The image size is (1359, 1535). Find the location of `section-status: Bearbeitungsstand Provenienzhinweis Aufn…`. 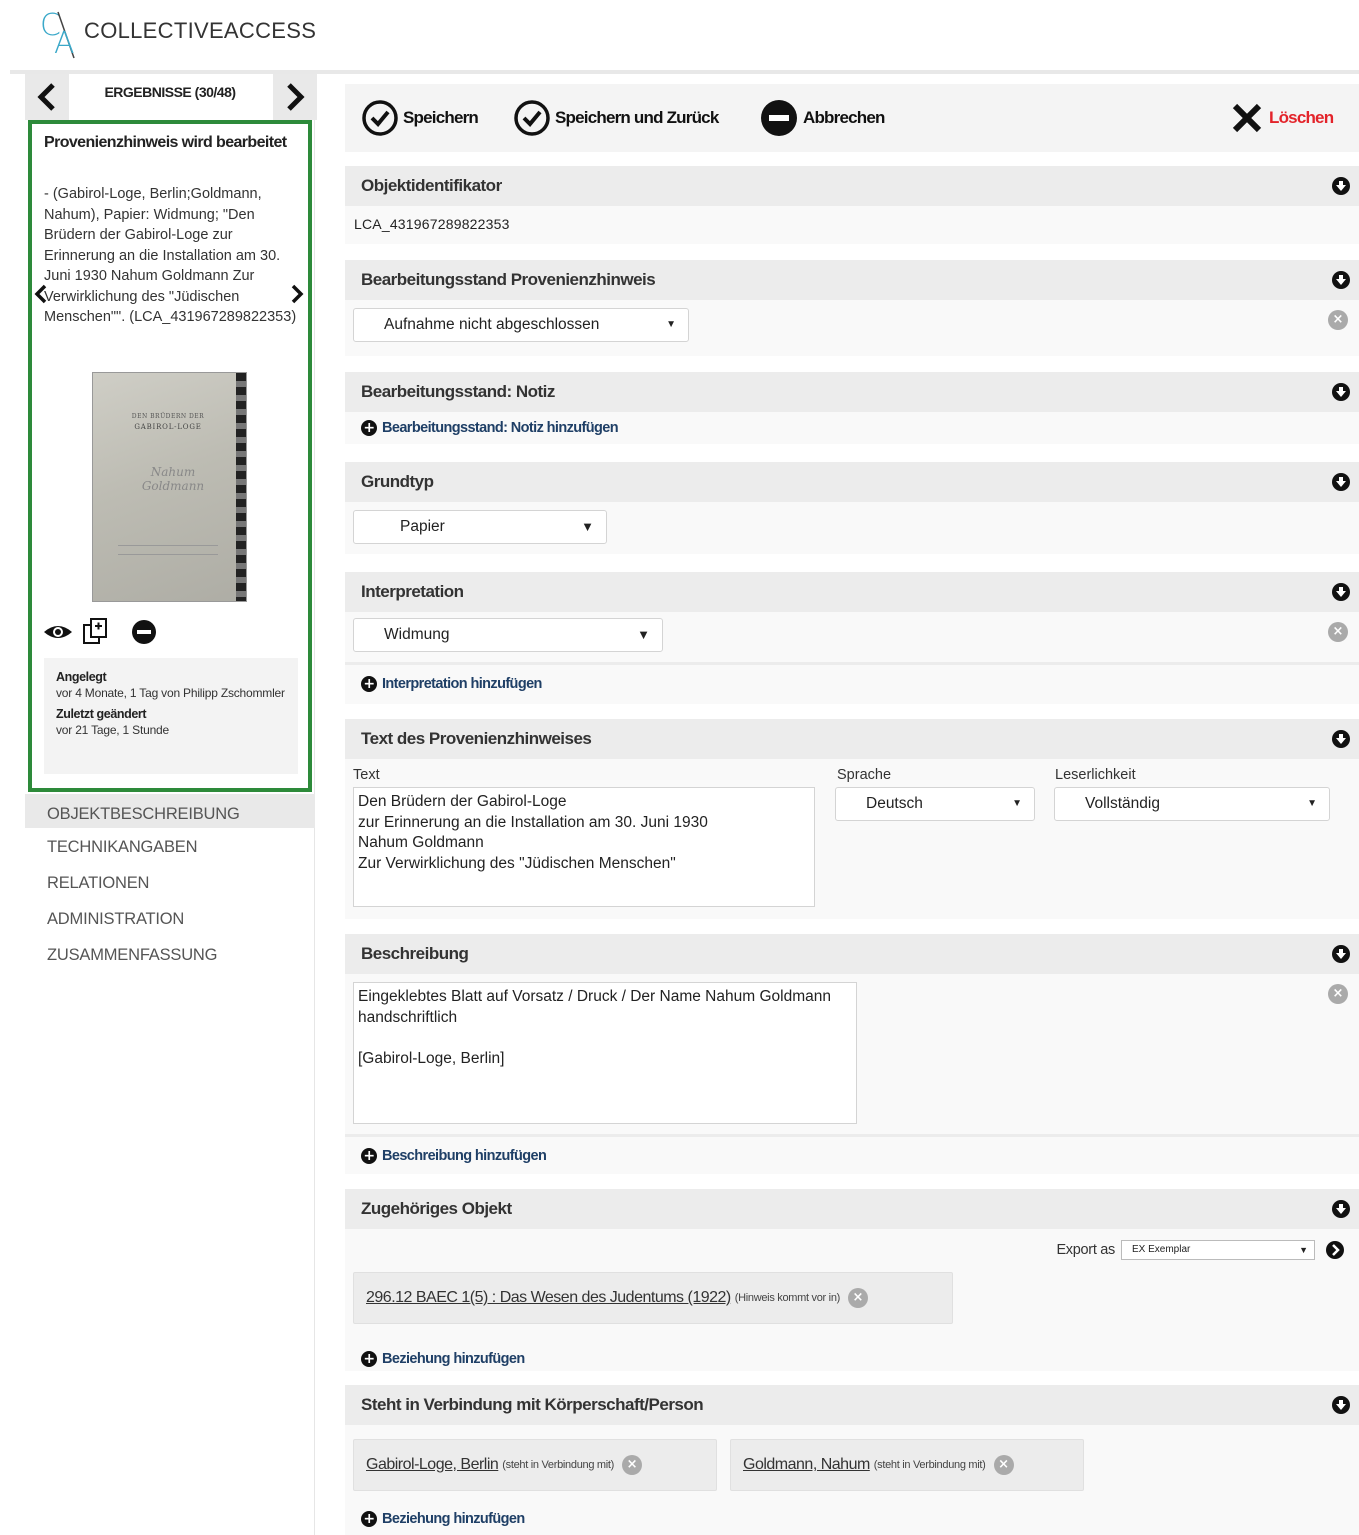

section-status: Bearbeitungsstand Provenienzhinweis Aufn… is located at coordinates (852, 308).